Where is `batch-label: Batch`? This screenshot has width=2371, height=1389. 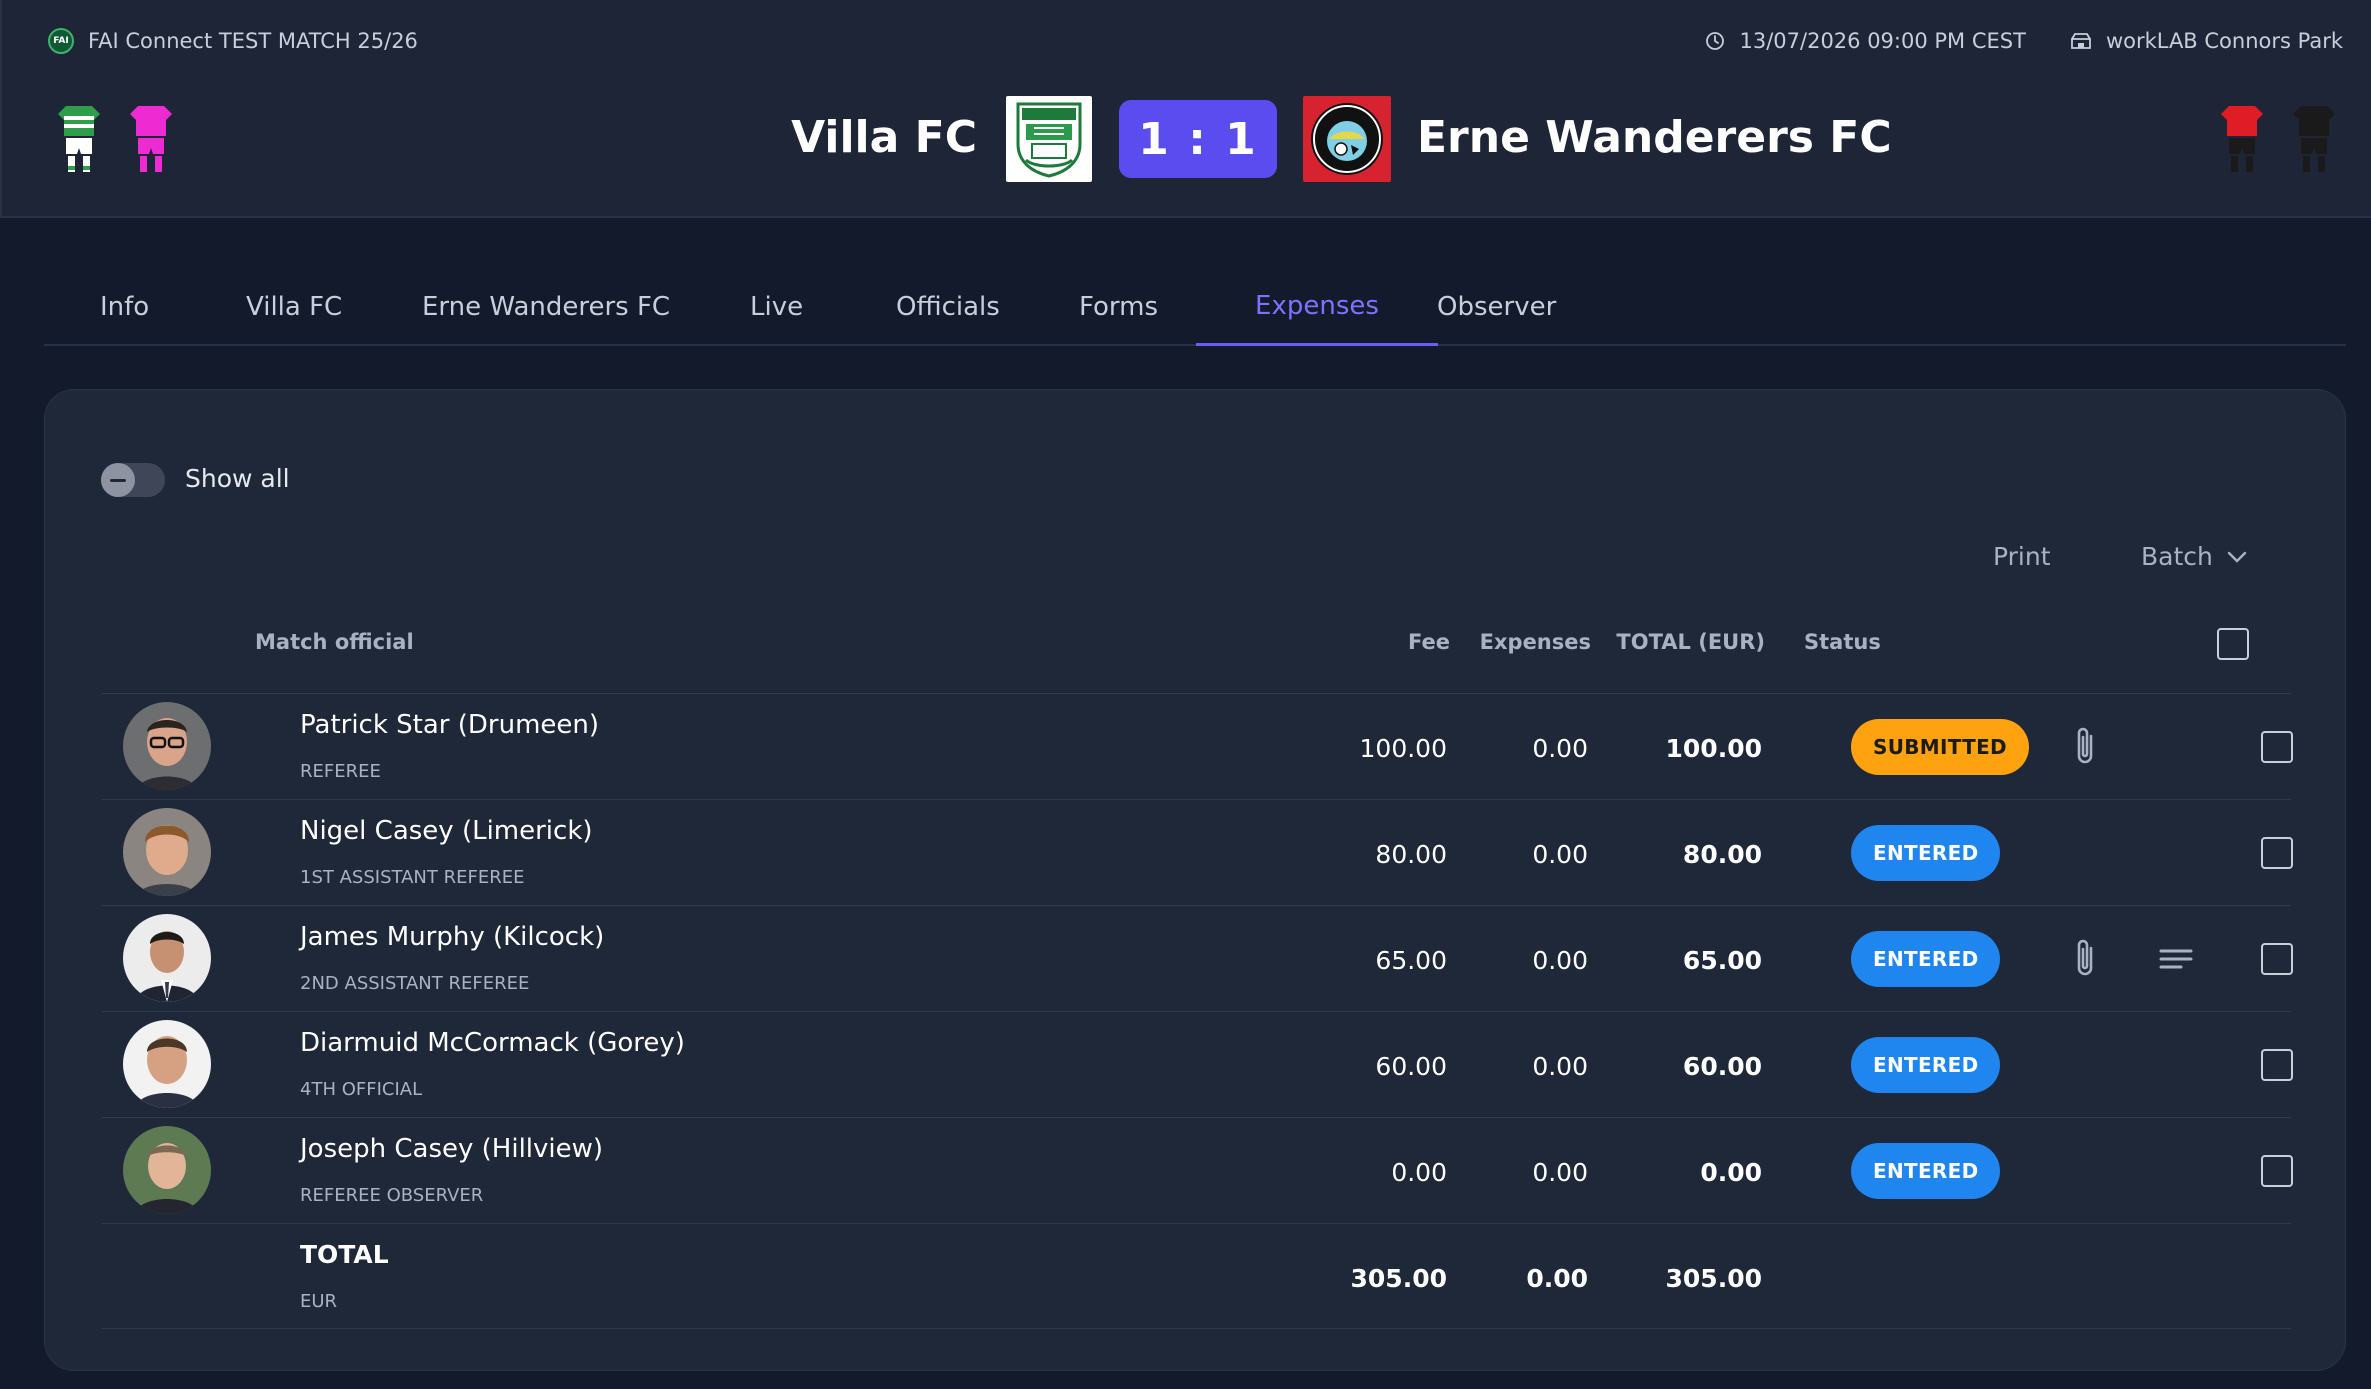
batch-label: Batch is located at coordinates (2177, 556).